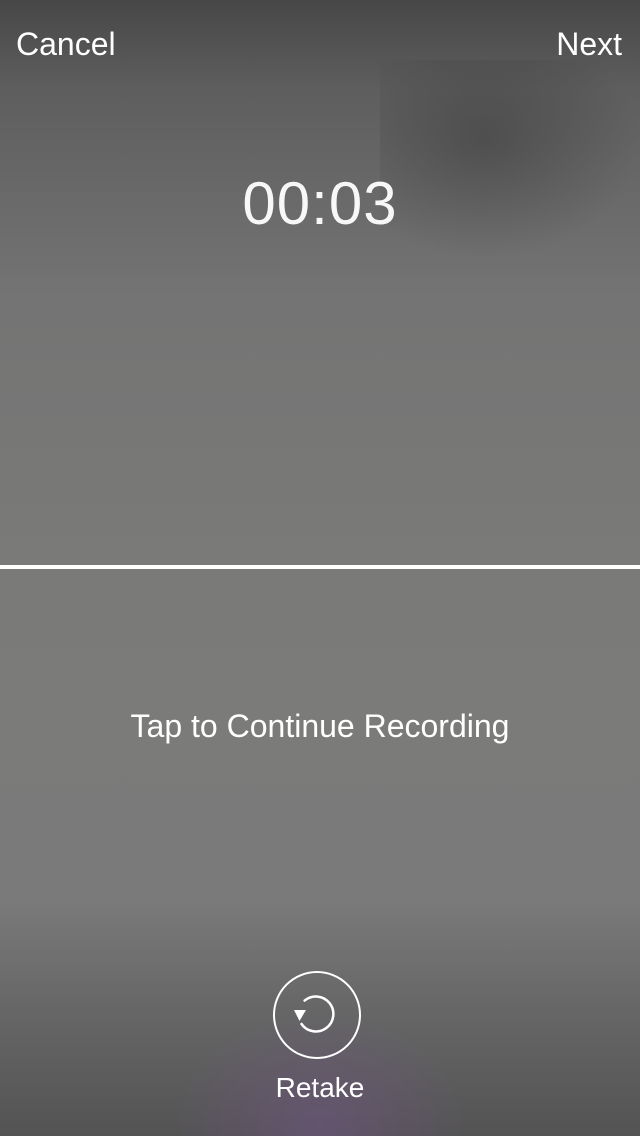  Describe the element at coordinates (320, 1087) in the screenshot. I see `retake-label: Retake` at that location.